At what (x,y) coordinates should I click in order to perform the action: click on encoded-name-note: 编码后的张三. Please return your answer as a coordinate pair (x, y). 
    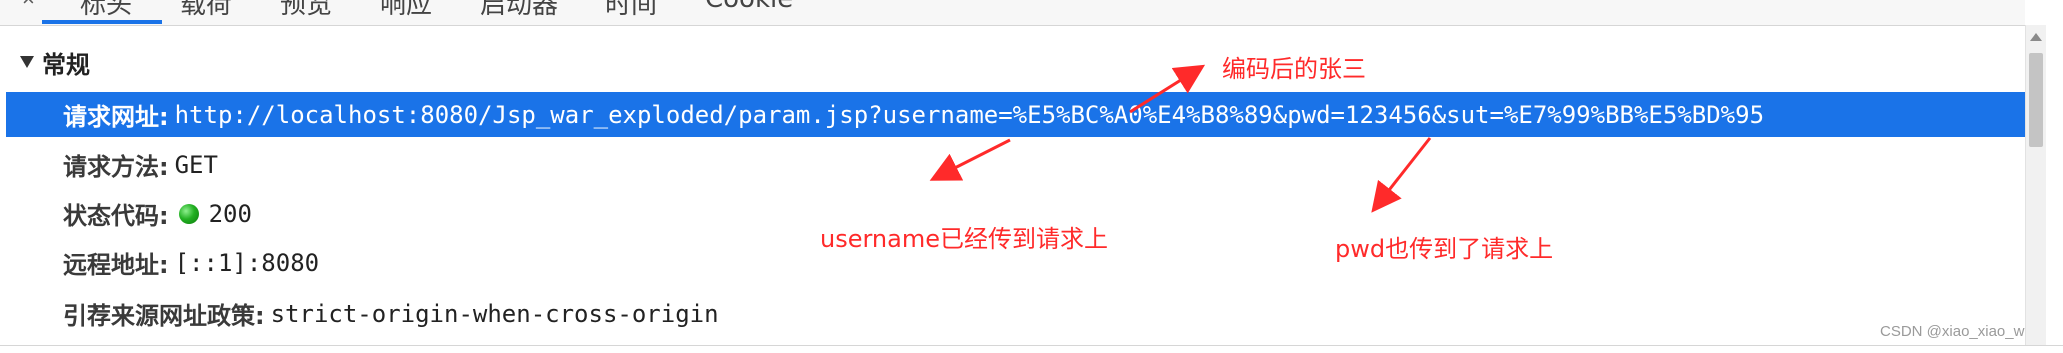
    Looking at the image, I should click on (1294, 69).